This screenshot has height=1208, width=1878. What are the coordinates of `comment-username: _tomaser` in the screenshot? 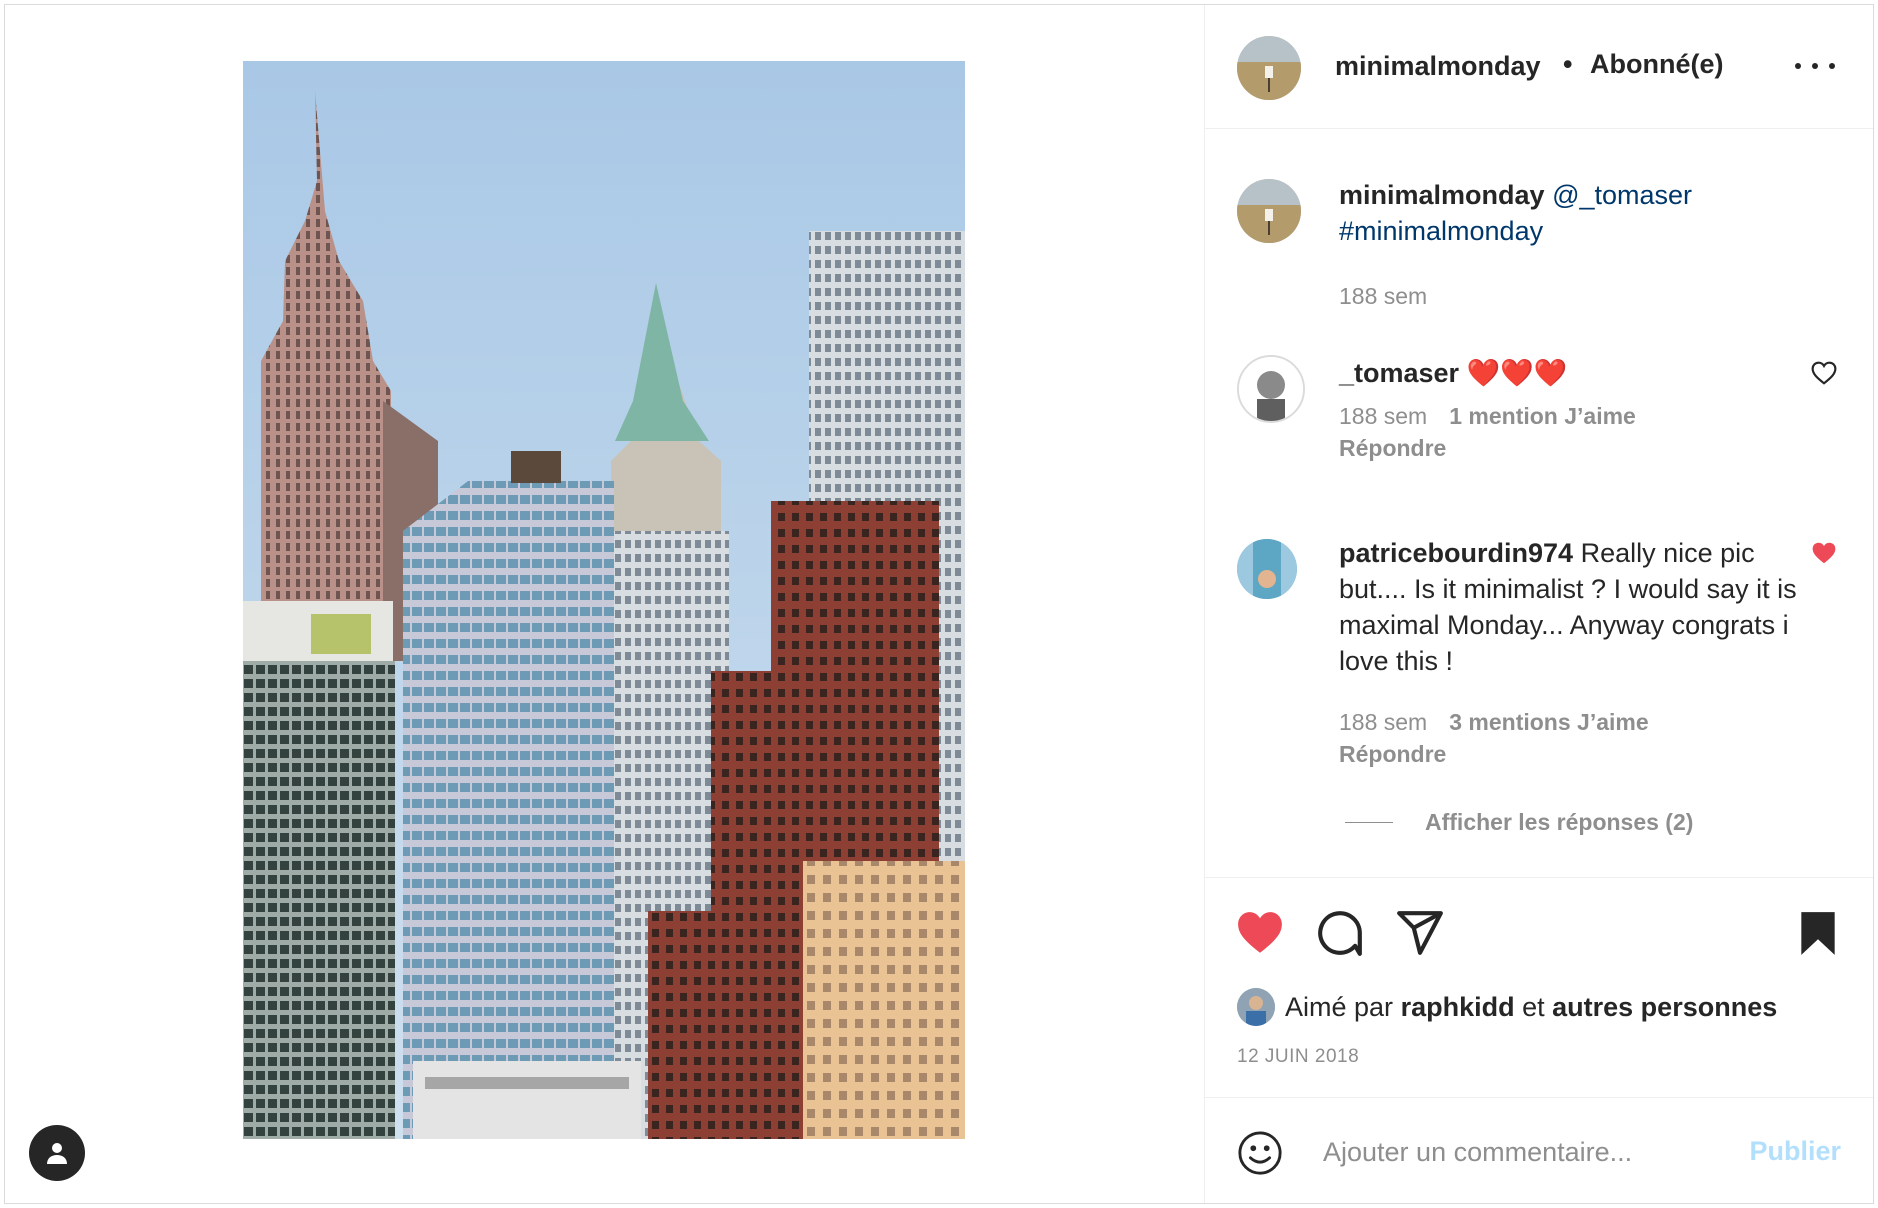 It's located at (1399, 373).